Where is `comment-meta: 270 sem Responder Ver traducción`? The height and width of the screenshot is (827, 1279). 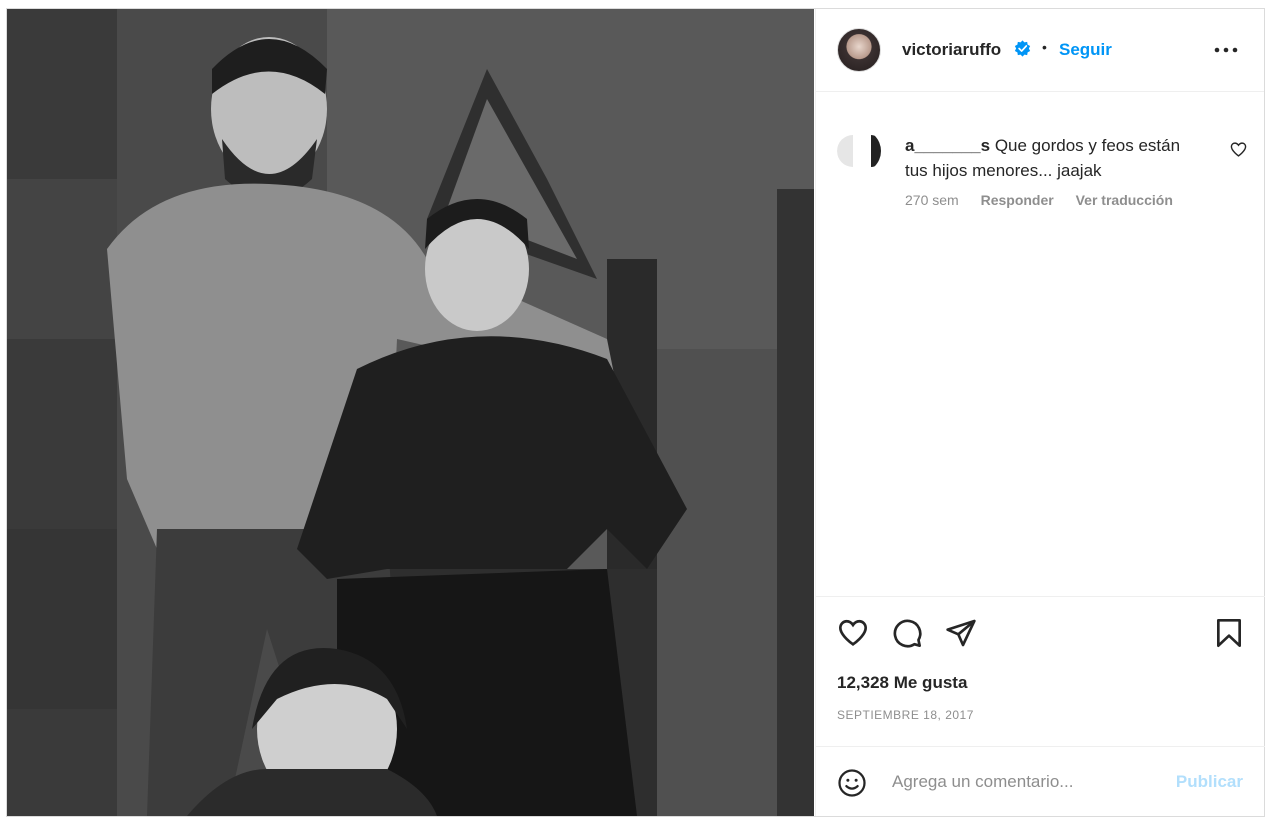 comment-meta: 270 sem Responder Ver traducción is located at coordinates (1048, 200).